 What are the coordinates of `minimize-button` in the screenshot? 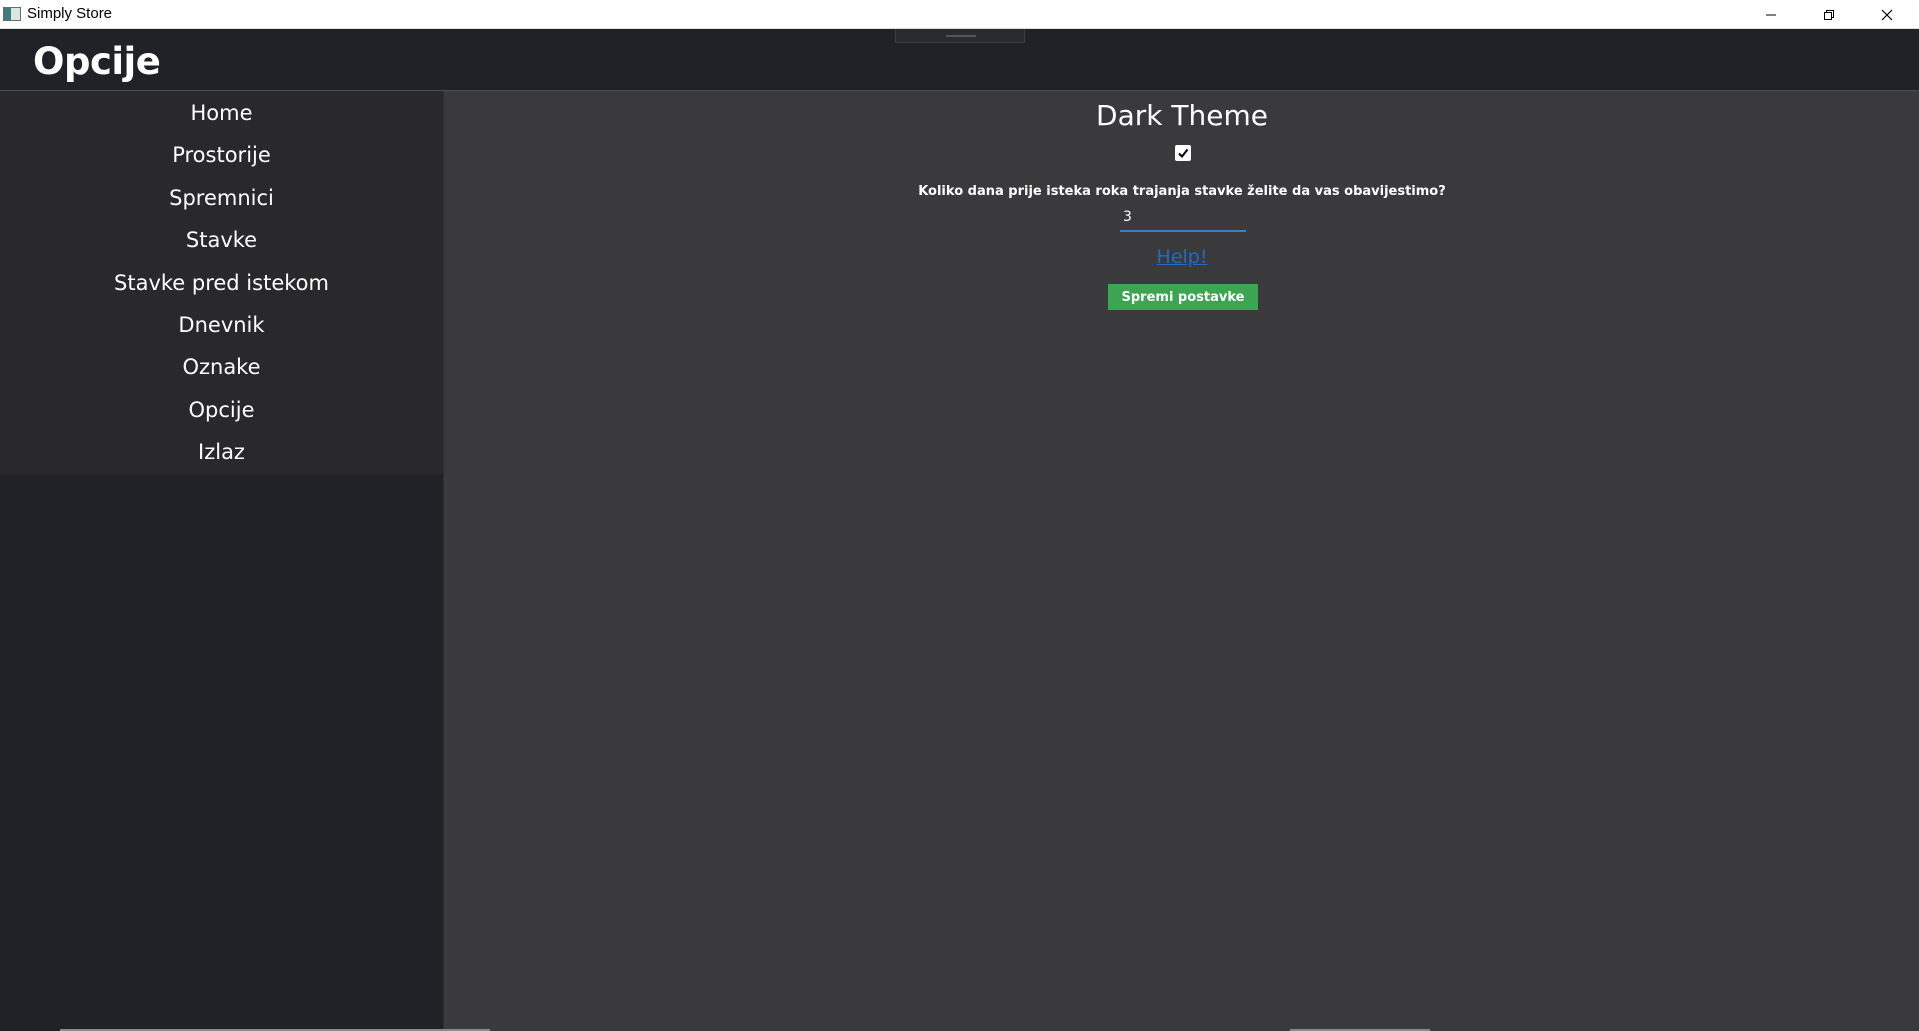 It's located at (1771, 14).